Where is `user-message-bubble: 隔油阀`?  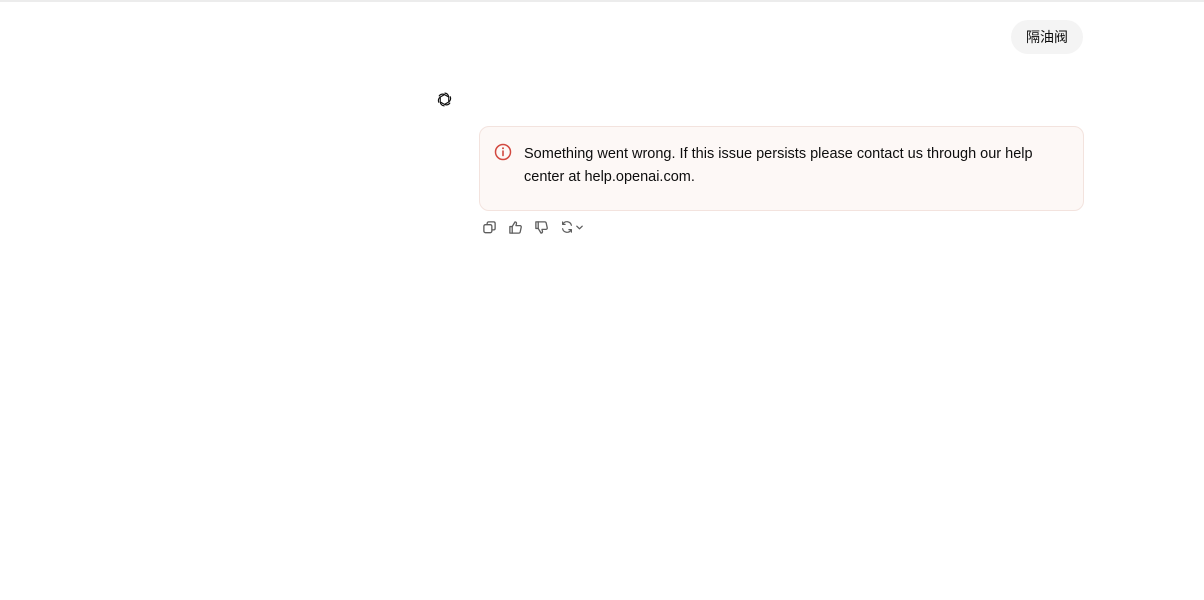
user-message-bubble: 隔油阀 is located at coordinates (1047, 37).